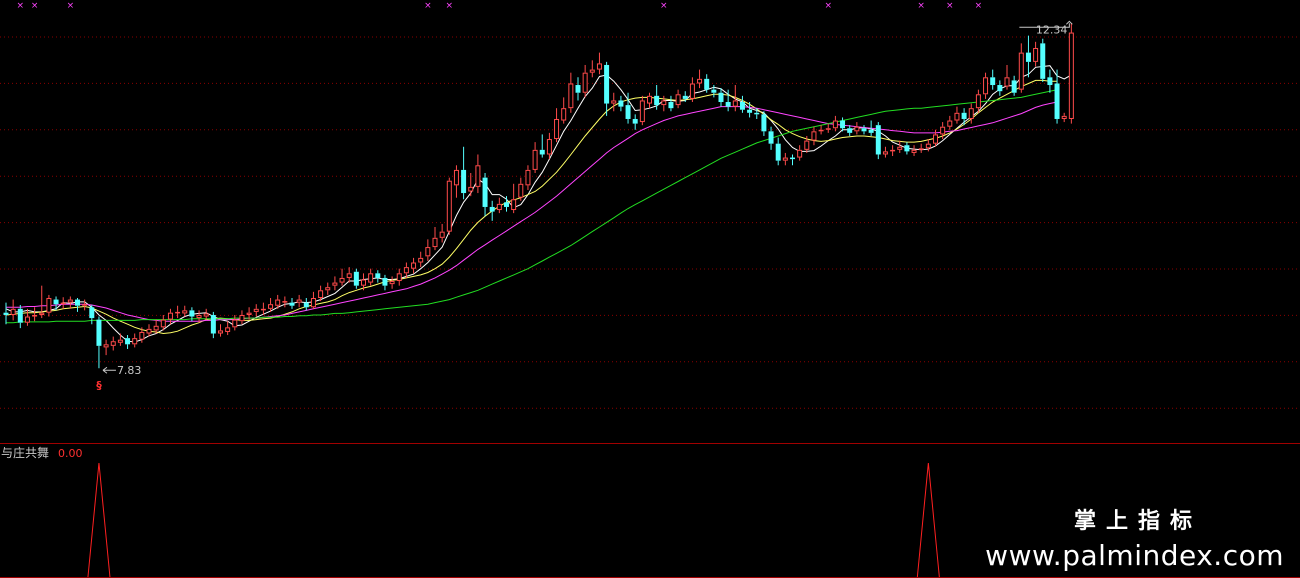 The image size is (1300, 578). What do you see at coordinates (513, 520) in the screenshot?
I see `indicator-panel` at bounding box center [513, 520].